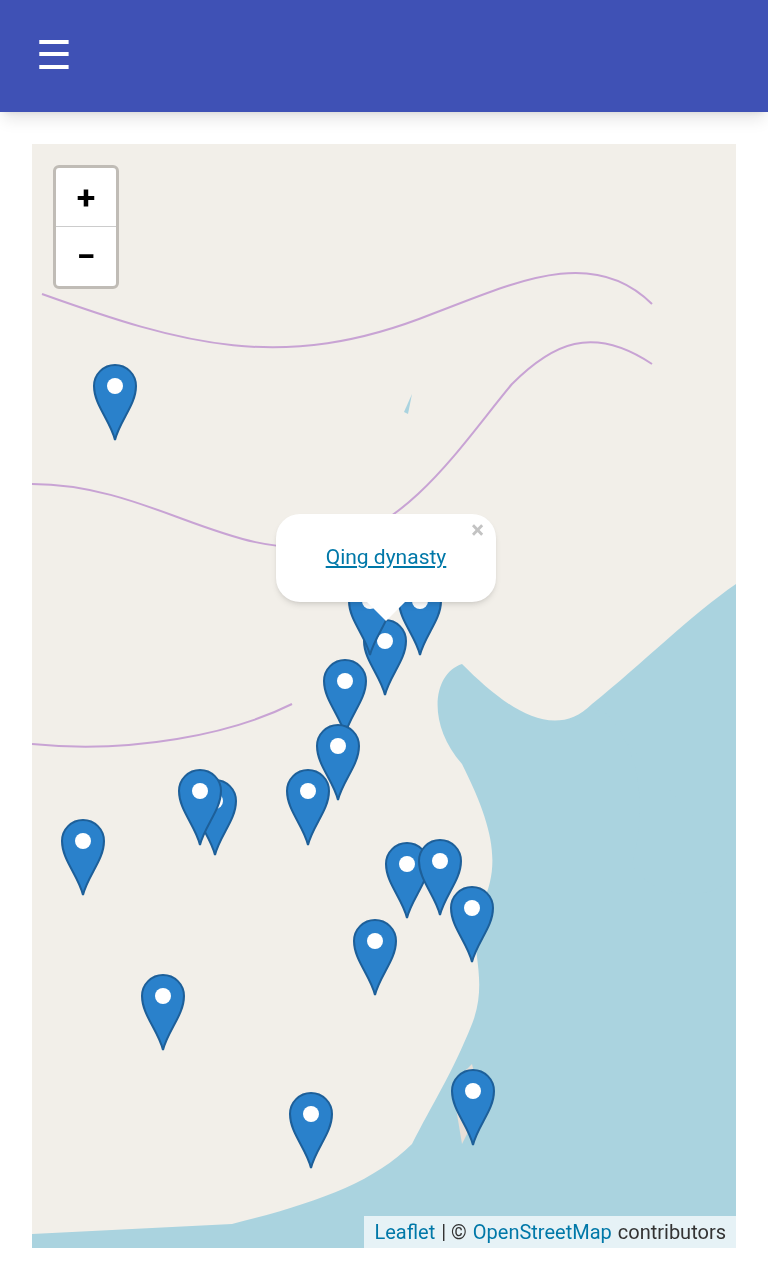  I want to click on popup-link: Qing dynasty, so click(386, 558).